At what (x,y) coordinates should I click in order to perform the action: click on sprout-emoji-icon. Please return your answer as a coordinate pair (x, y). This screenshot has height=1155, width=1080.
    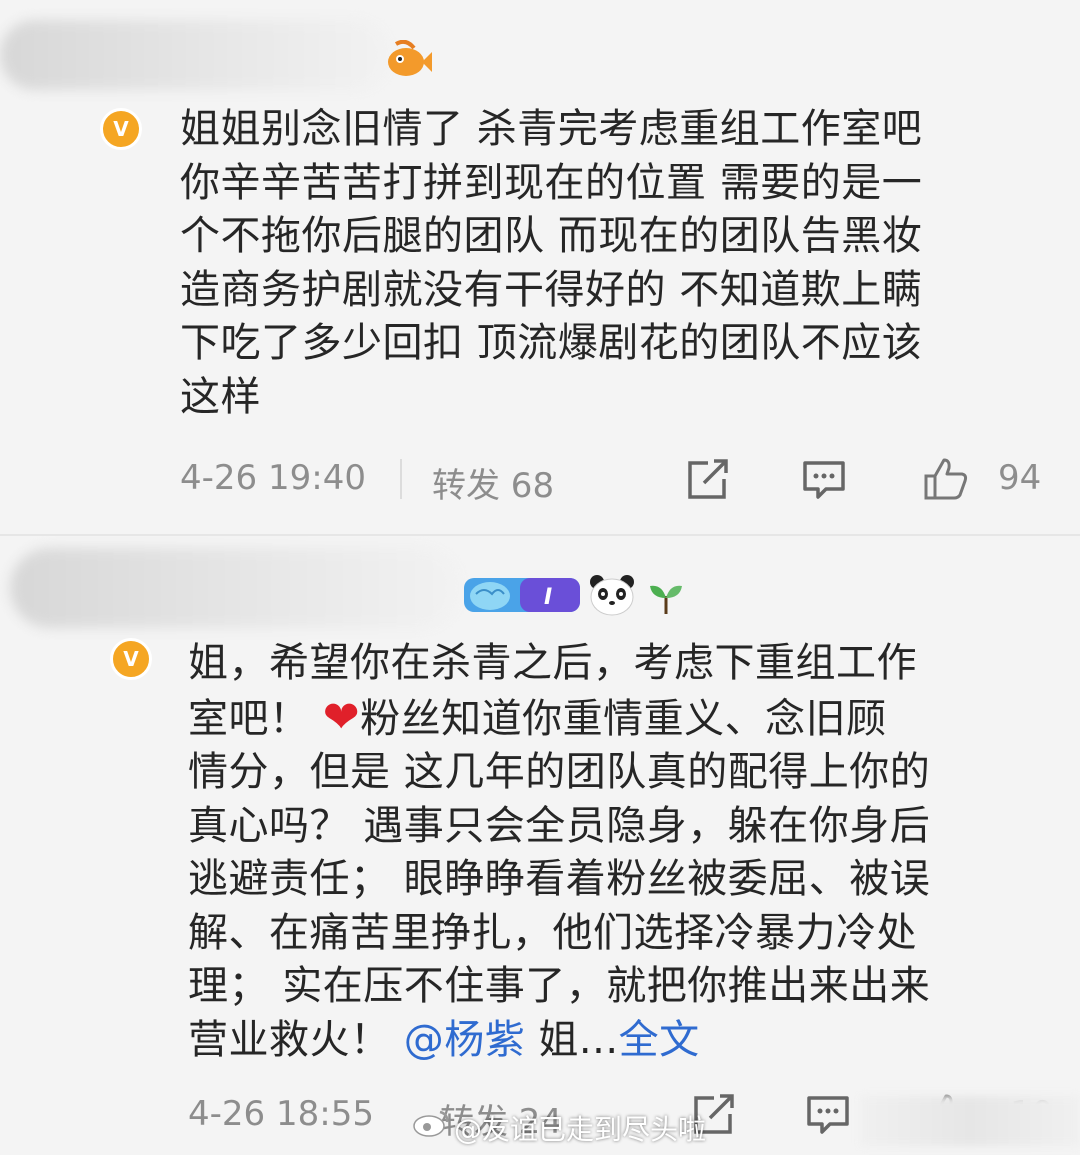
    Looking at the image, I should click on (666, 599).